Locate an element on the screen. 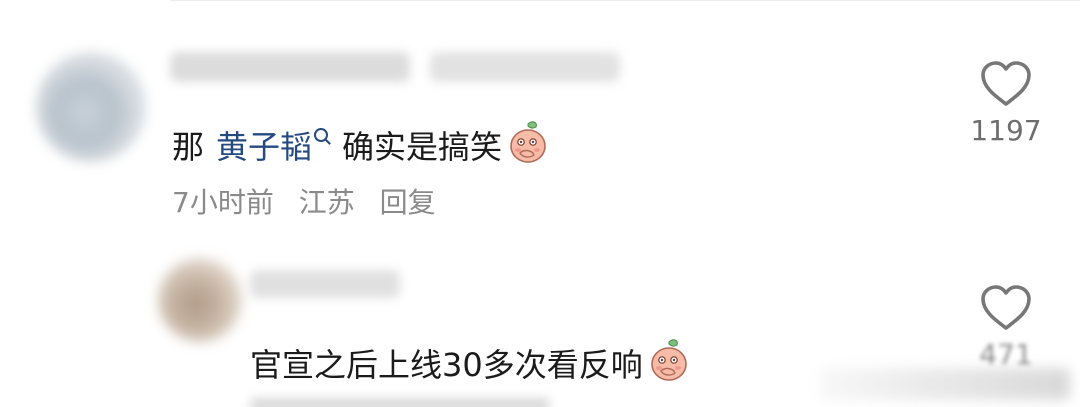 This screenshot has width=1080, height=407. reply-button: 回复 is located at coordinates (408, 202).